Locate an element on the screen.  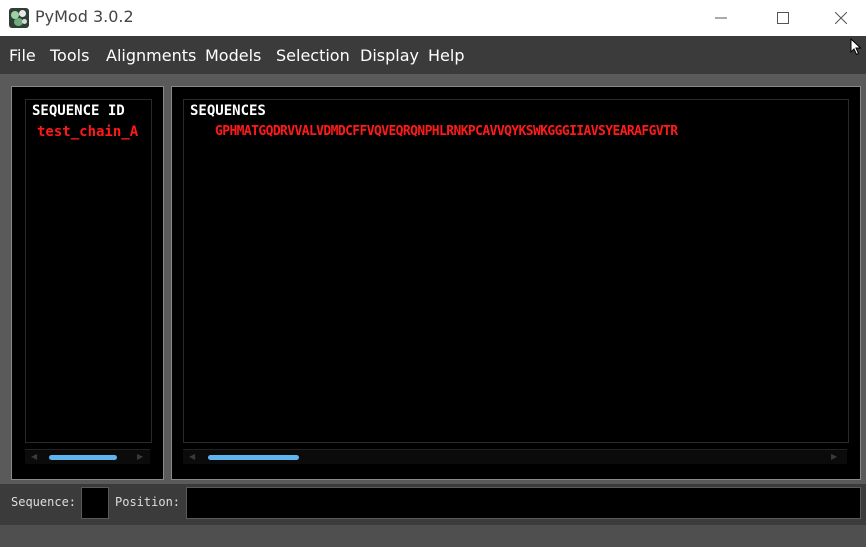
menu-alignments: Alignments is located at coordinates (151, 55).